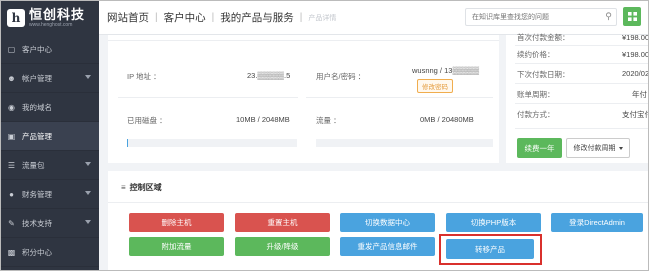  Describe the element at coordinates (322, 18) in the screenshot. I see `breadcrumb-current: 产品详情` at that location.